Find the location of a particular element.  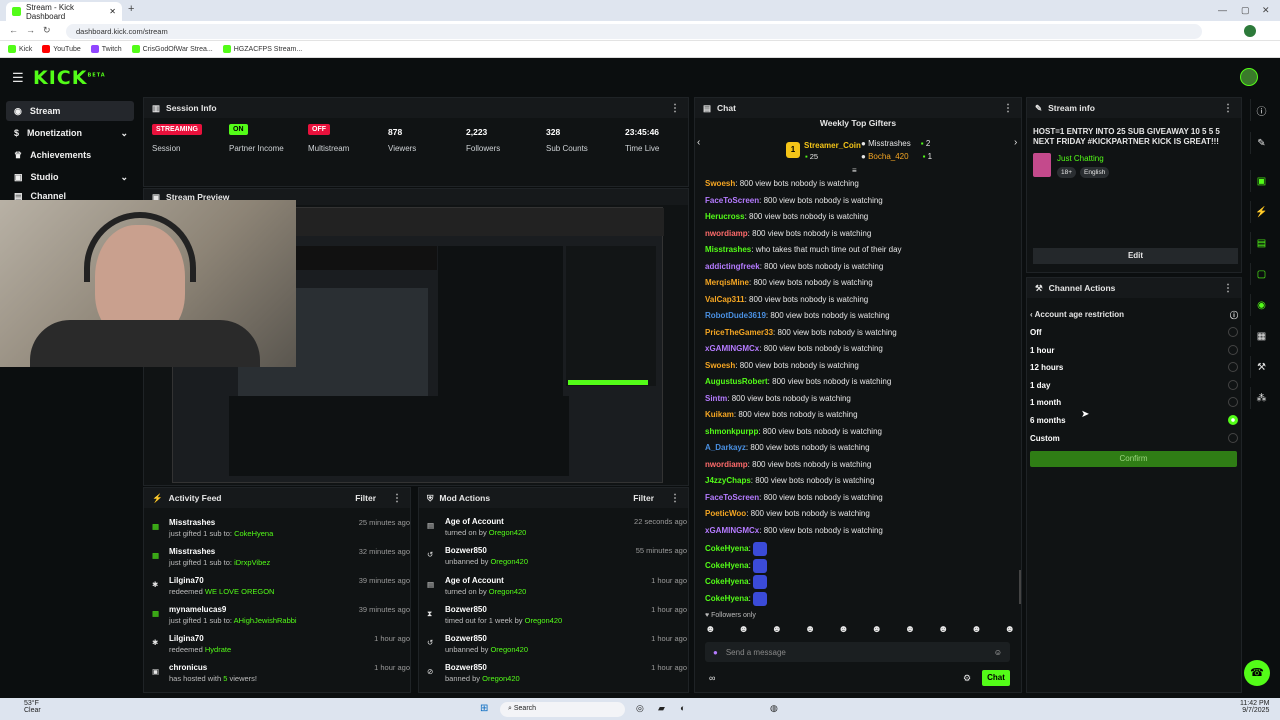

chat-username: PoeticWoo is located at coordinates (725, 513).